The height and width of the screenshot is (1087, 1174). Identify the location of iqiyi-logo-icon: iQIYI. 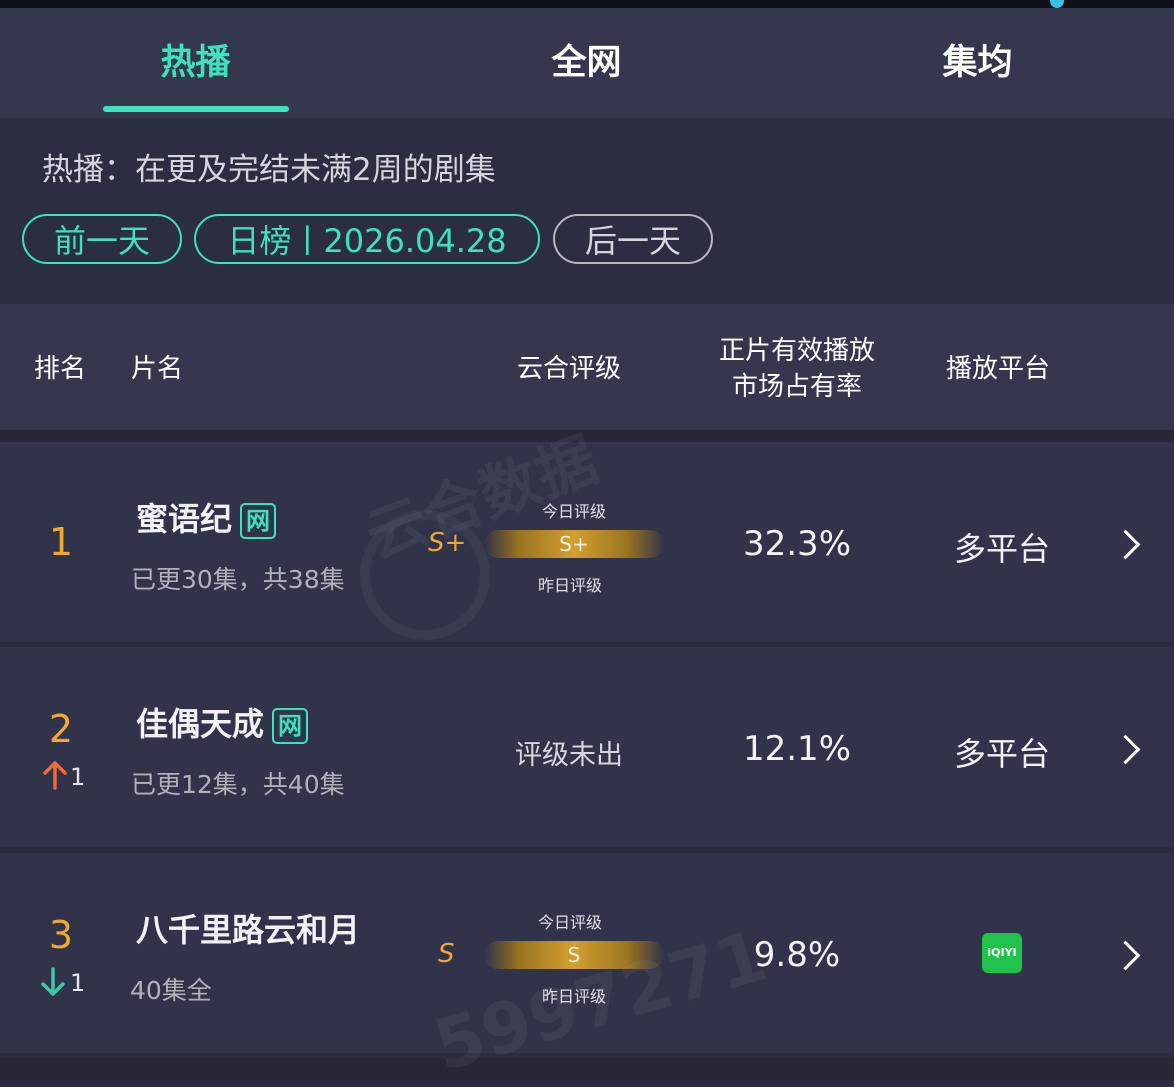
(1002, 953).